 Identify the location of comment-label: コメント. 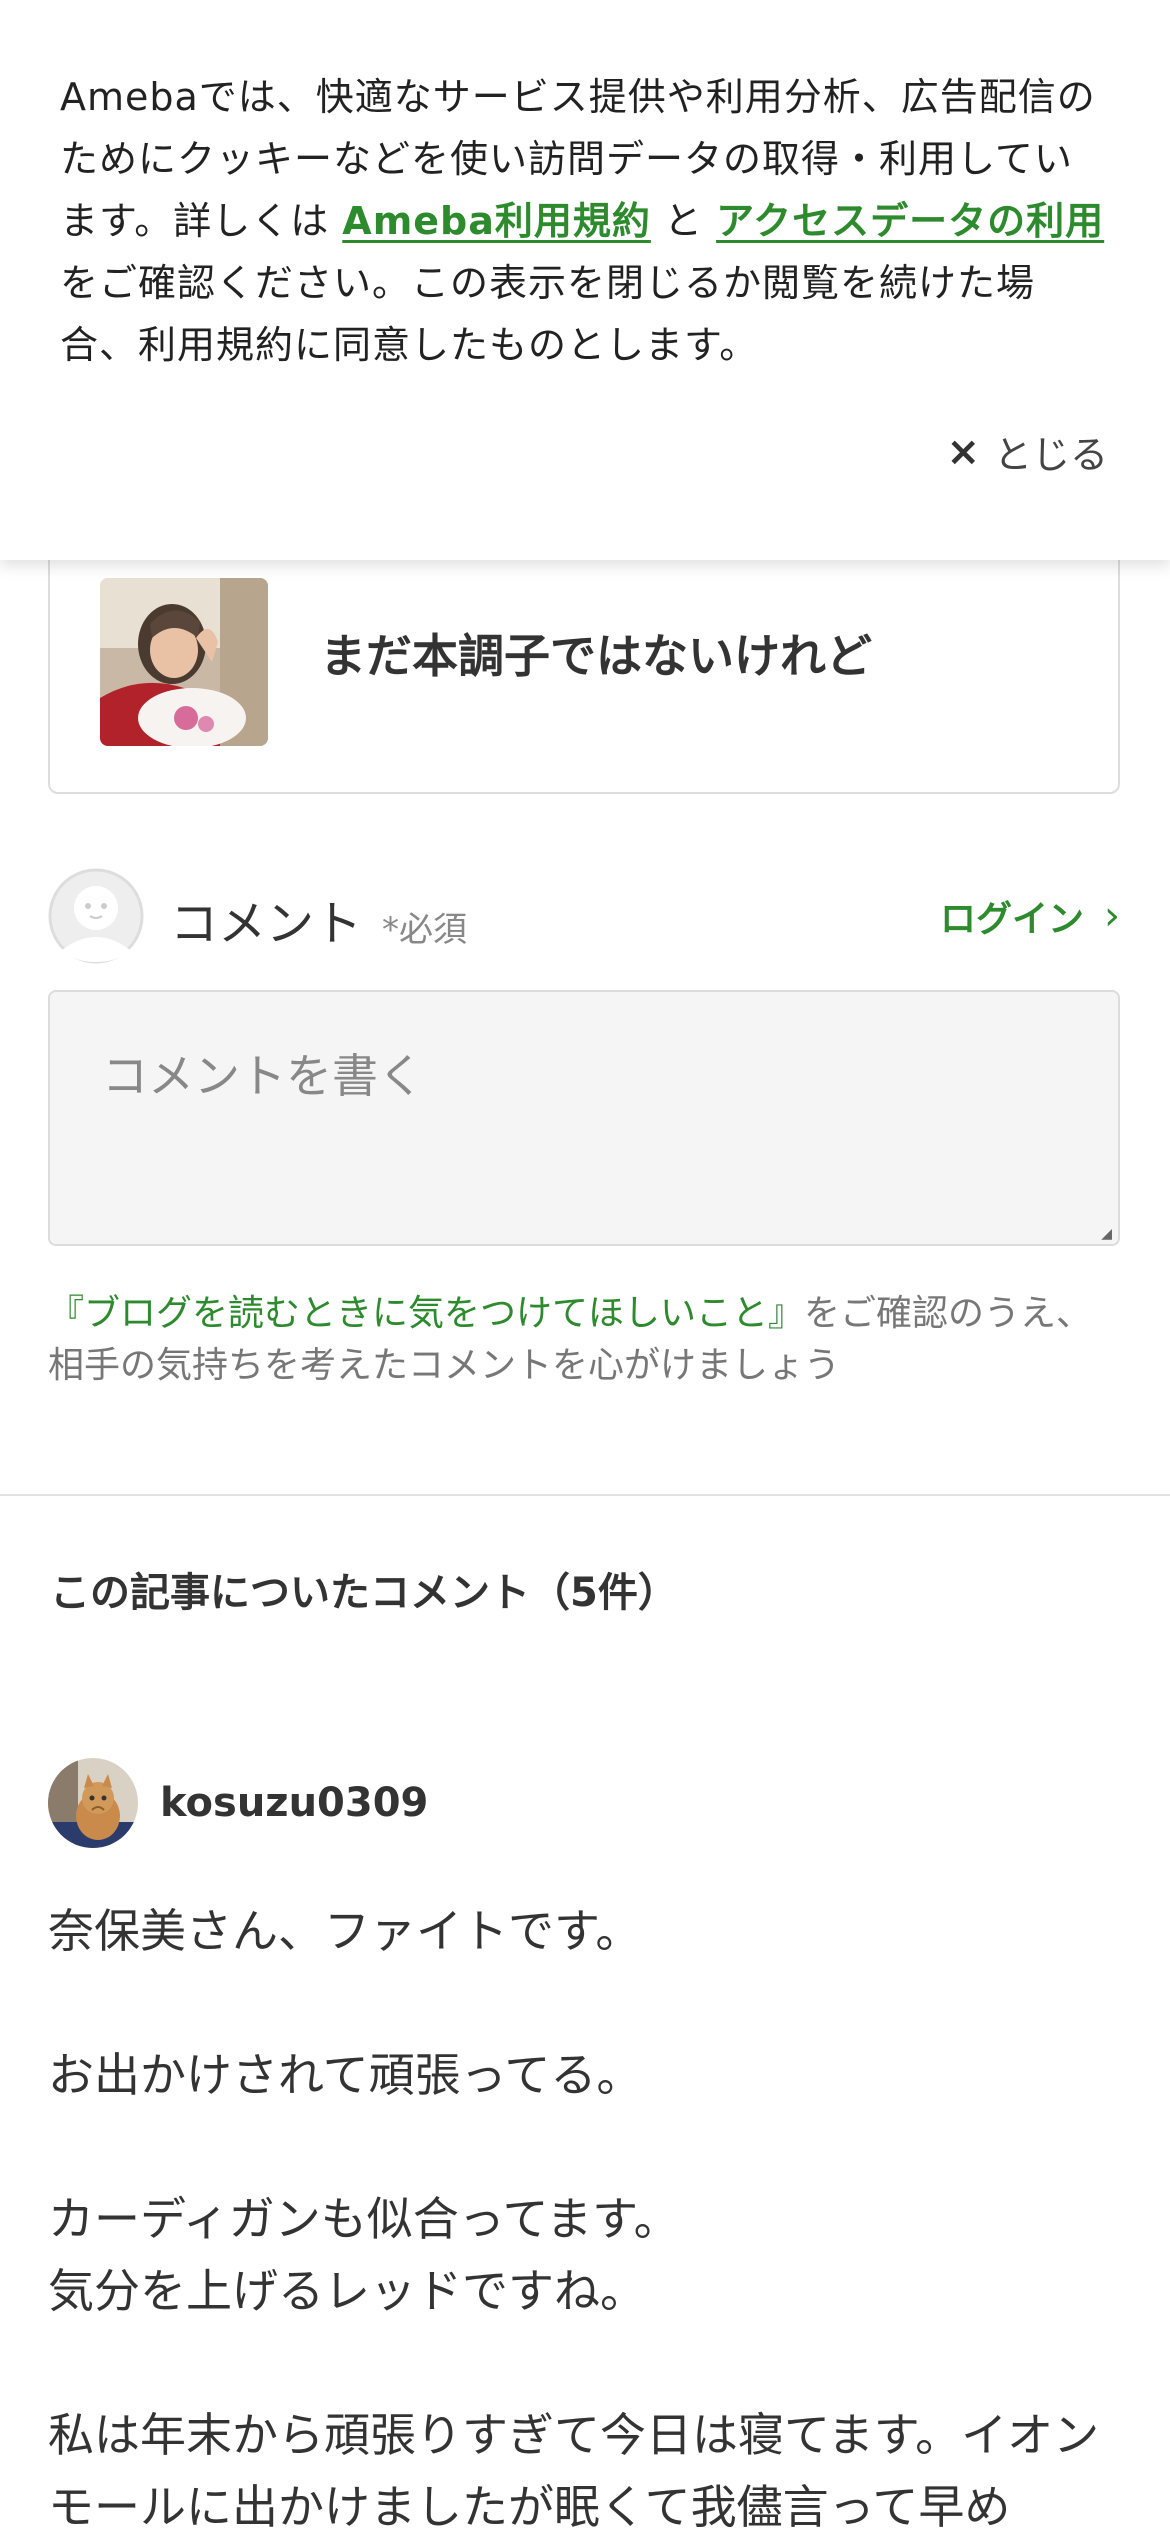
(266, 924).